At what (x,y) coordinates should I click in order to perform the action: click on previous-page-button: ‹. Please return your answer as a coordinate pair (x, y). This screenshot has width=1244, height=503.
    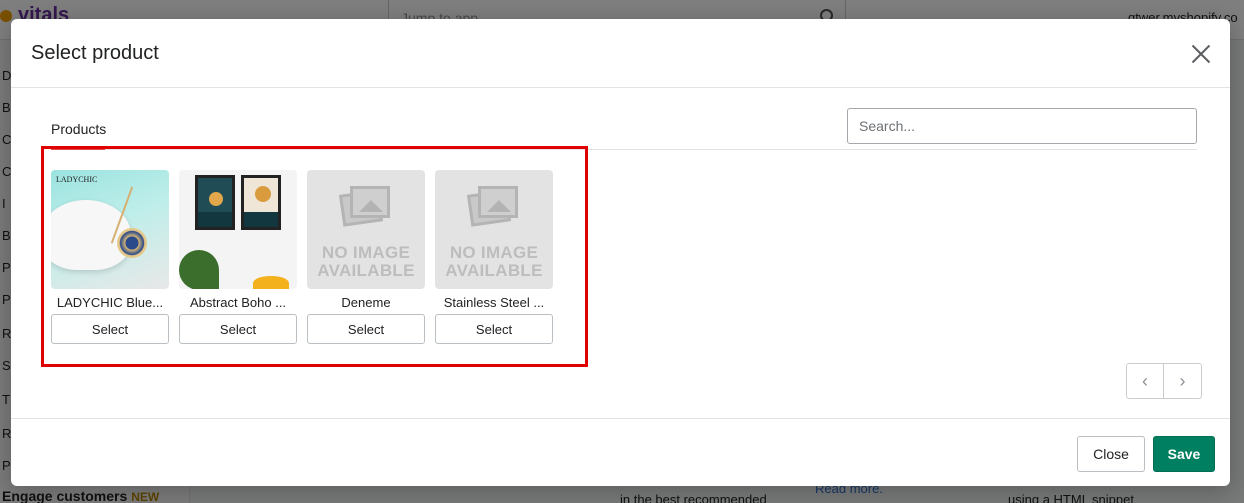
    Looking at the image, I should click on (1145, 381).